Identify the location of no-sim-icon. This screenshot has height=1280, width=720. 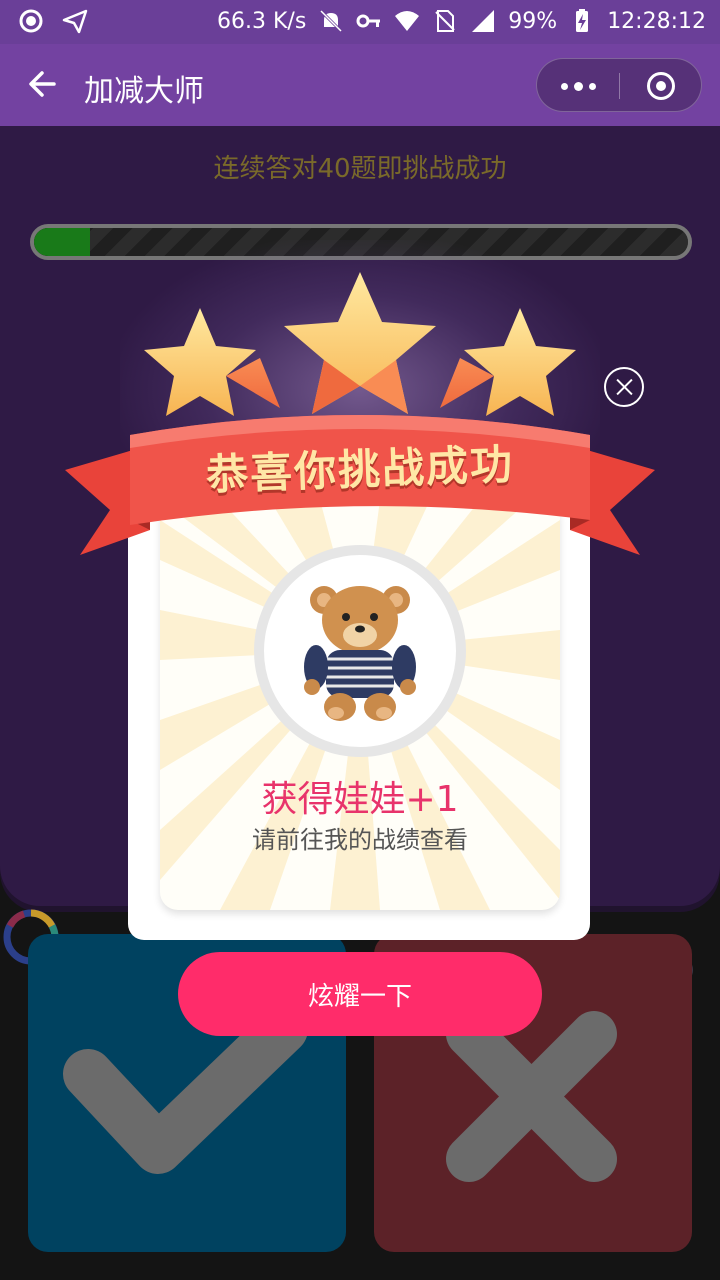
(445, 21).